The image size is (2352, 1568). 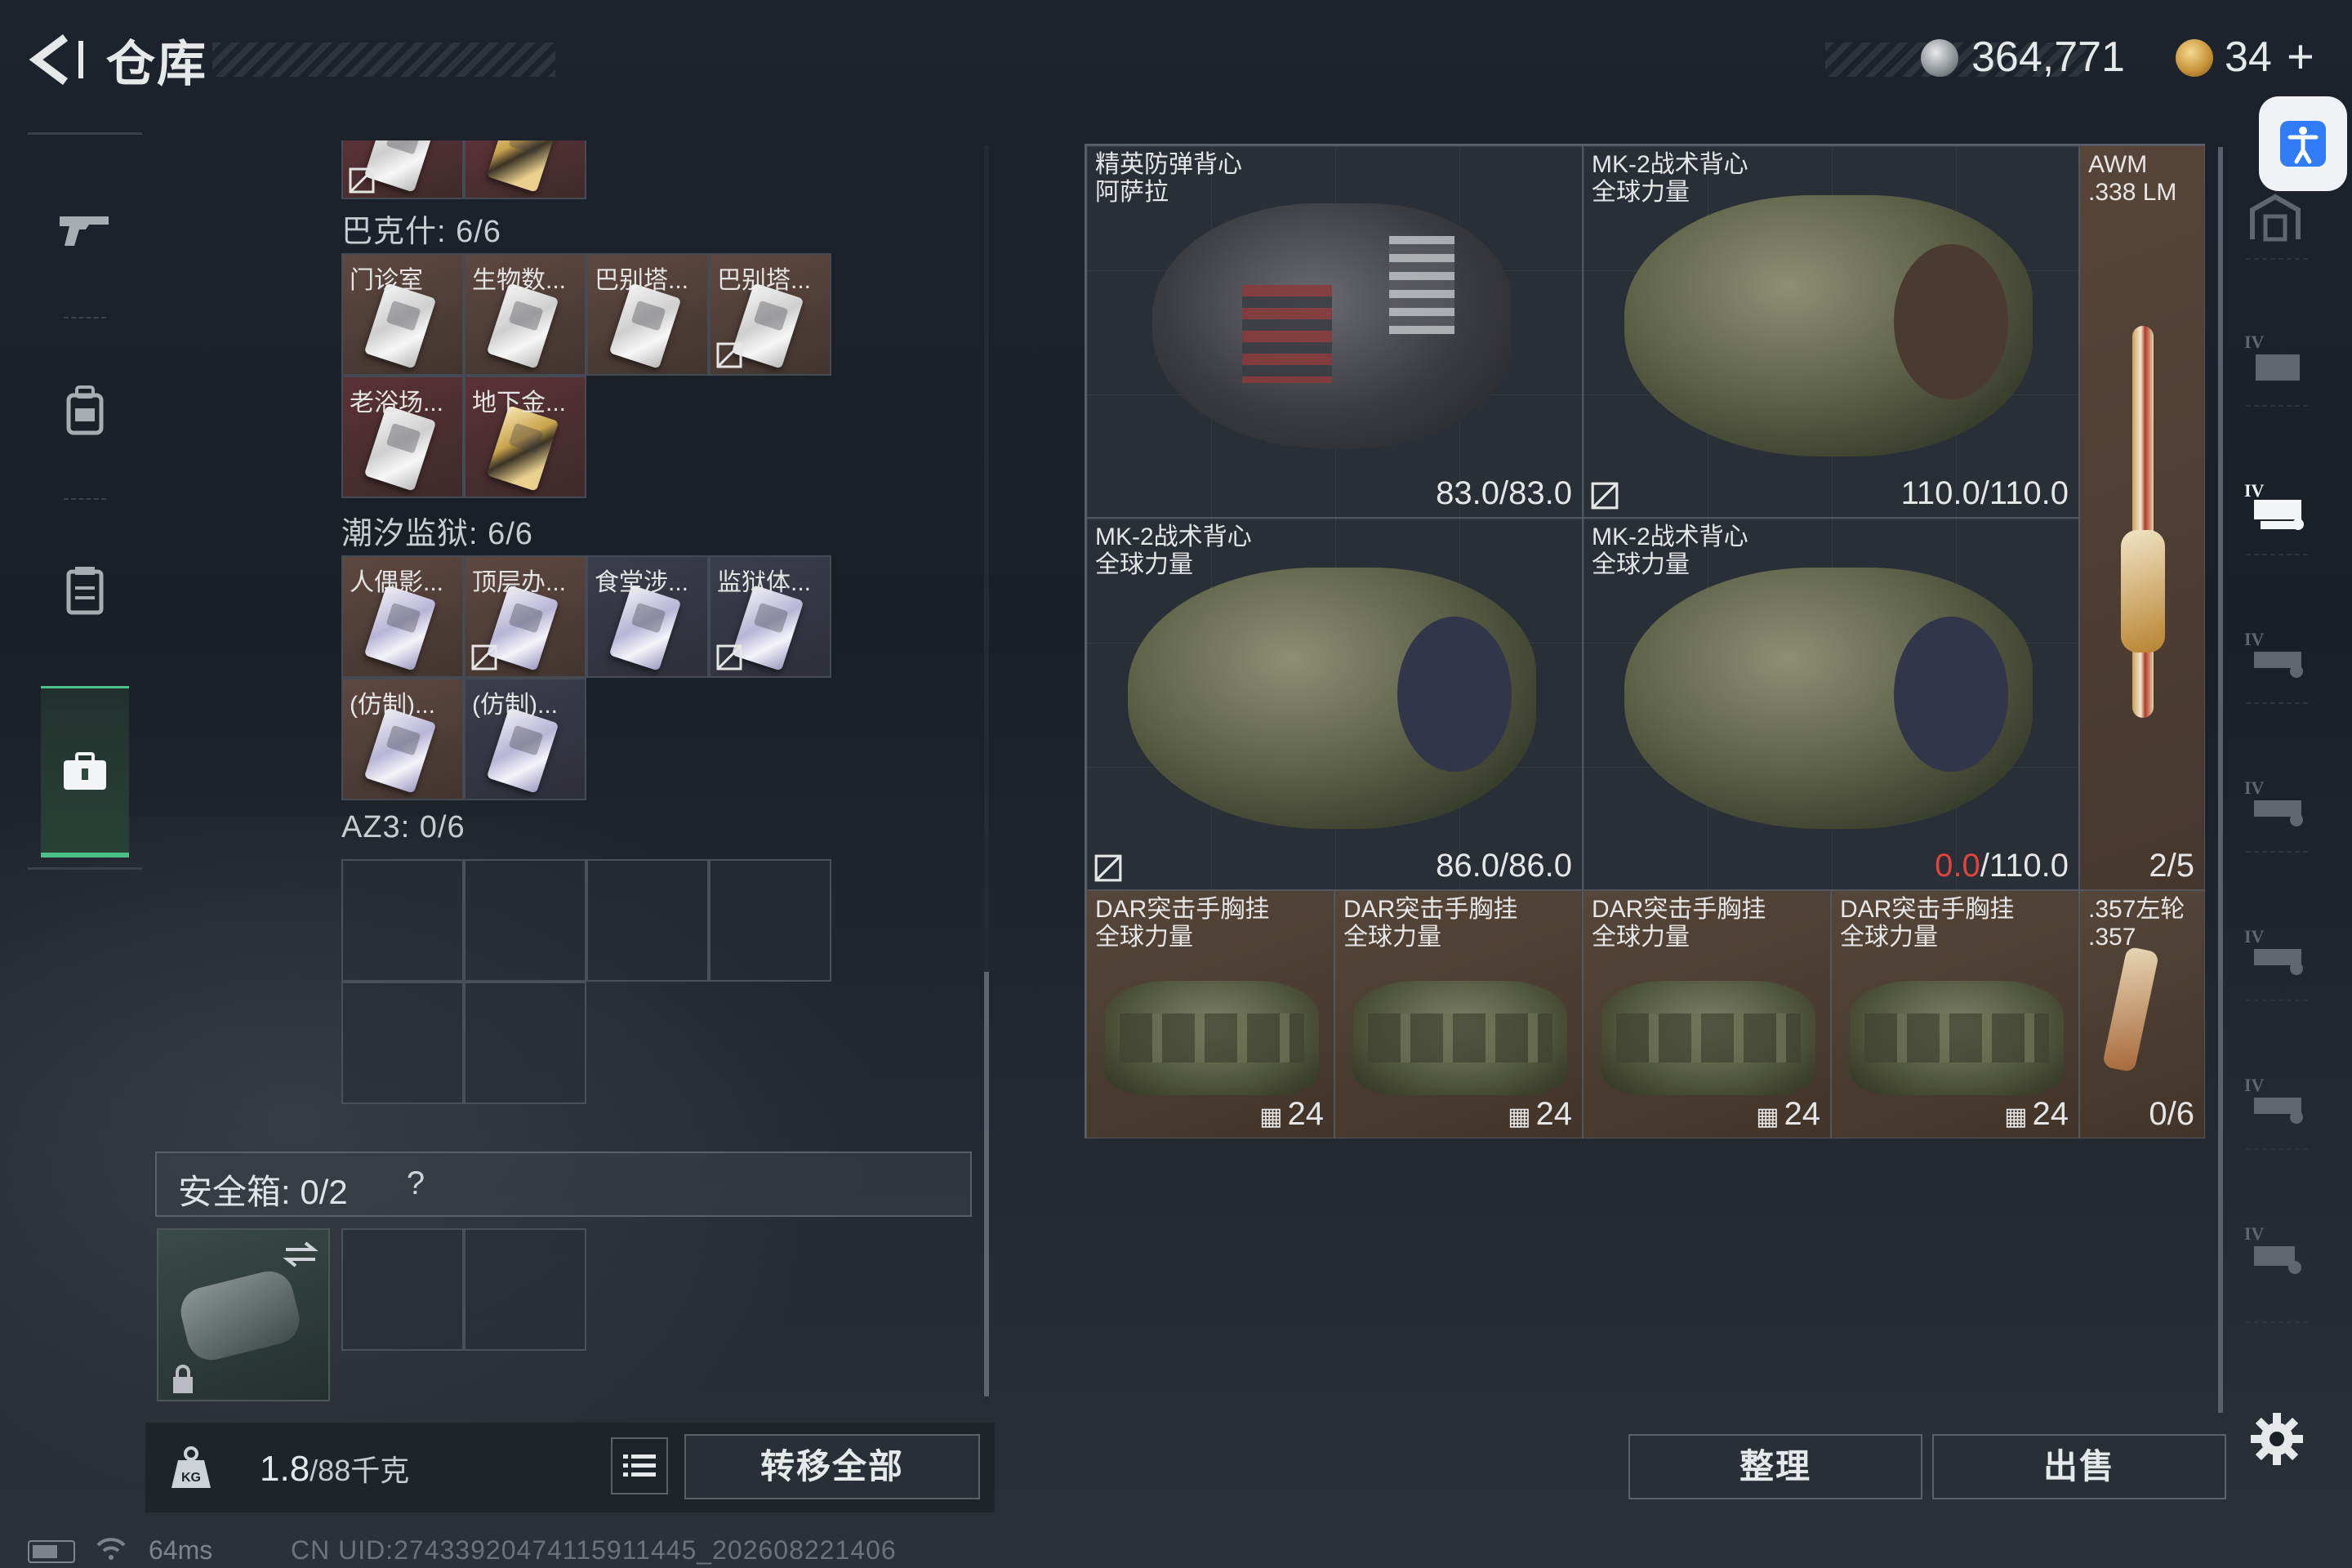 What do you see at coordinates (2248, 57) in the screenshot?
I see `gold-currency-value: 34` at bounding box center [2248, 57].